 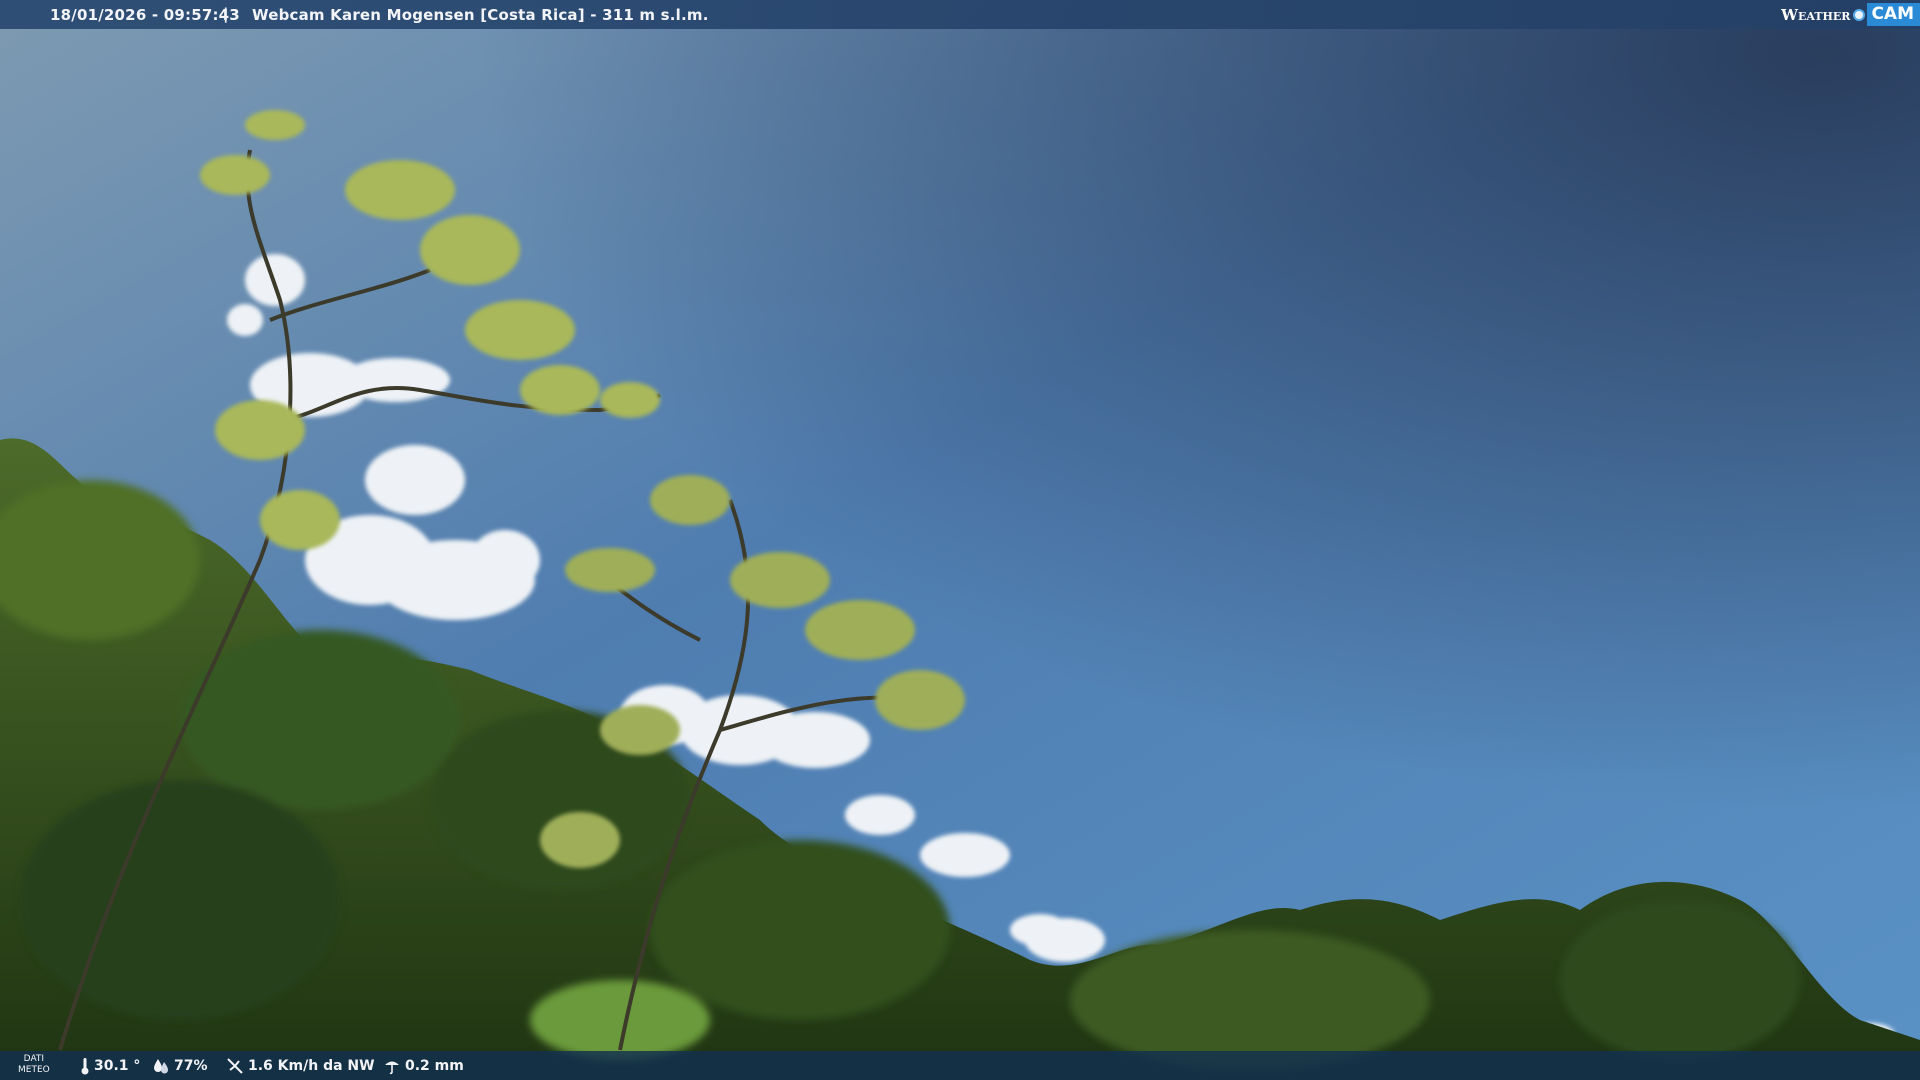 I want to click on wind-value: 1.6 Km/h da NW, so click(x=311, y=1066).